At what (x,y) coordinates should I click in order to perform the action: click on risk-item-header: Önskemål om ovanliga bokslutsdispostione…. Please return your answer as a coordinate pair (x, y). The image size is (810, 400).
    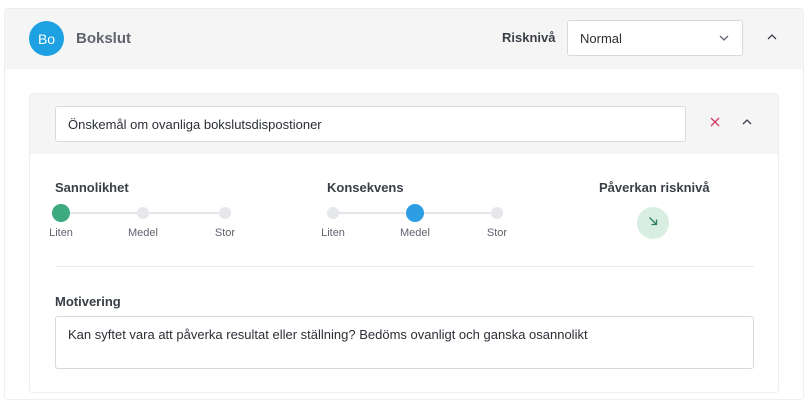
    Looking at the image, I should click on (404, 124).